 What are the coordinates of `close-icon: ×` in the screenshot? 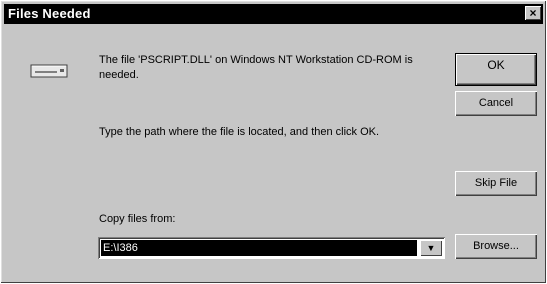 It's located at (533, 13).